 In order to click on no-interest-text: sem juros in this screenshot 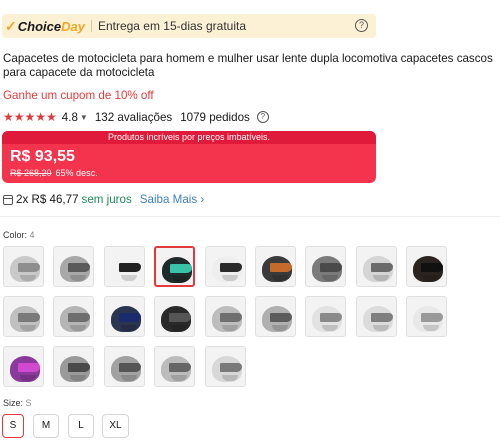, I will do `click(106, 199)`.